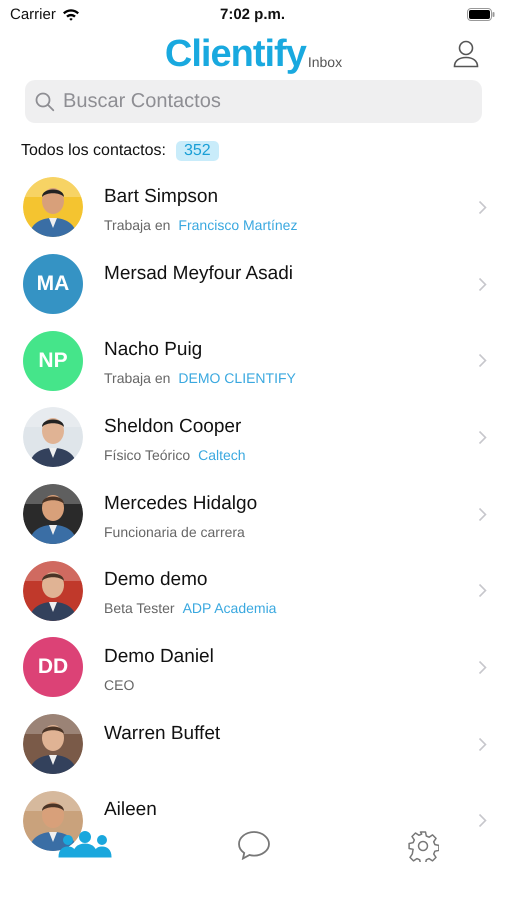  Describe the element at coordinates (45, 102) in the screenshot. I see `search-icon` at that location.